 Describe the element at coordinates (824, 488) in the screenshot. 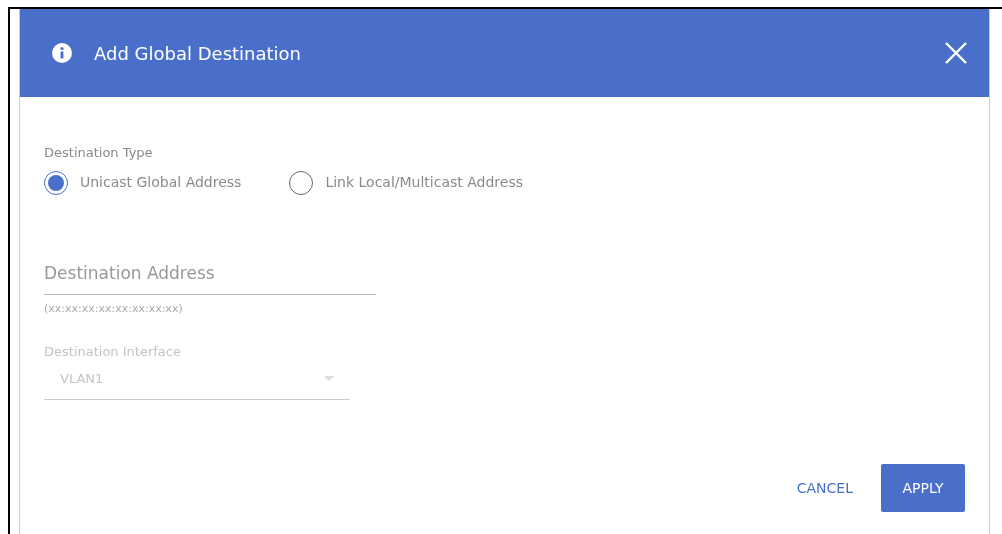

I see `cancel-button: CANCEL` at that location.